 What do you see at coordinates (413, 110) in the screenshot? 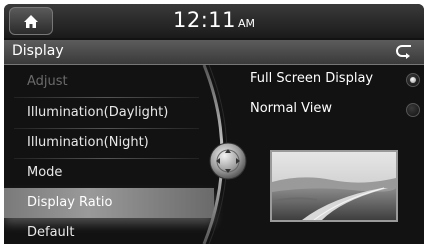
I see `radio-normal-view` at bounding box center [413, 110].